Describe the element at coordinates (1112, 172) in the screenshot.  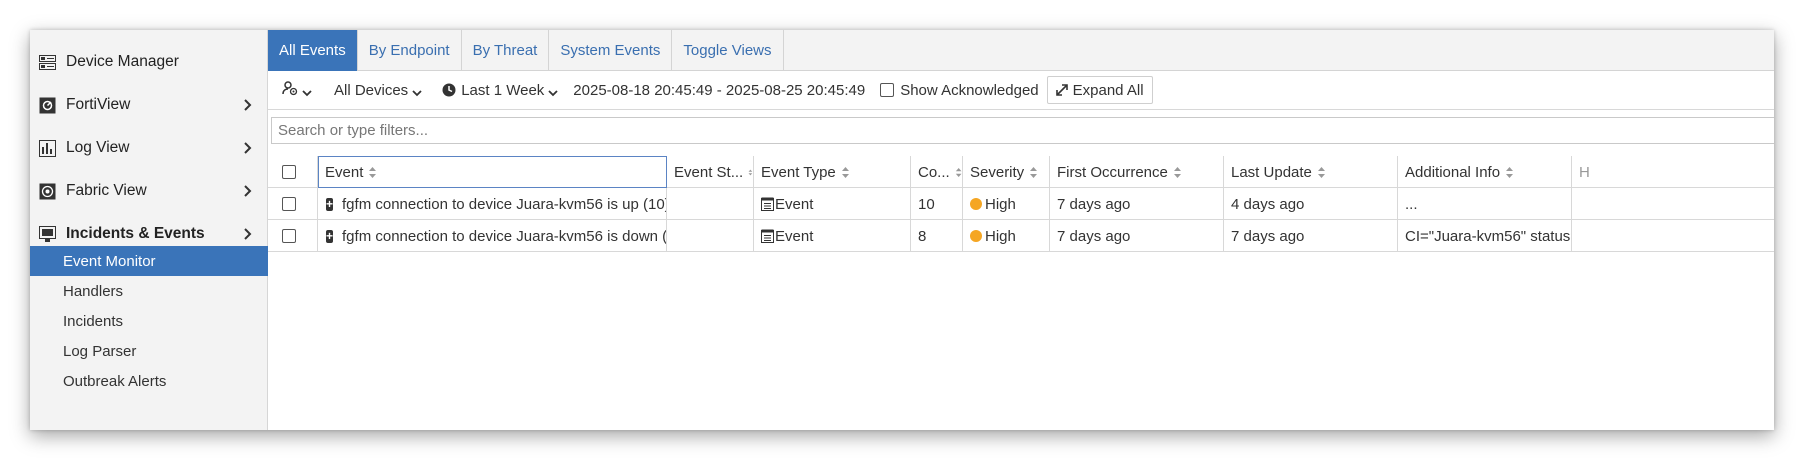
I see `column-label: First Occurrence` at that location.